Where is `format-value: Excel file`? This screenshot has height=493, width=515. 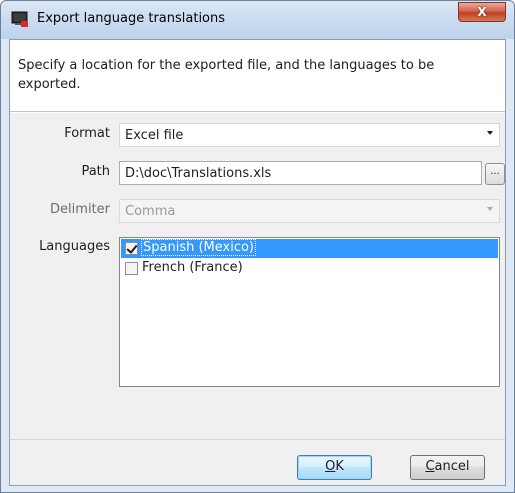
format-value: Excel file is located at coordinates (154, 135).